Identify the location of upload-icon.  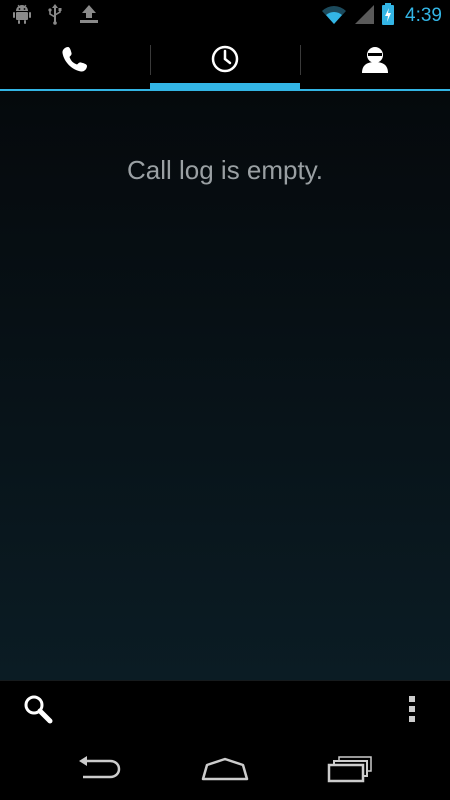
(89, 16).